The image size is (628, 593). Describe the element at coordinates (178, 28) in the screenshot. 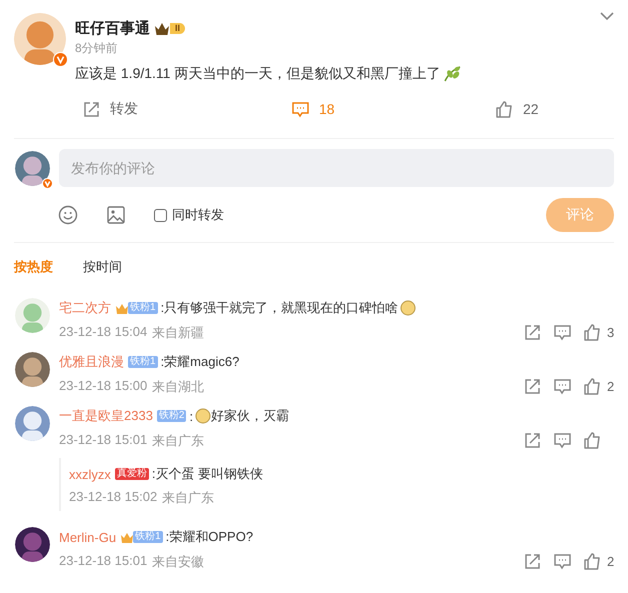

I see `level-badge: II` at that location.